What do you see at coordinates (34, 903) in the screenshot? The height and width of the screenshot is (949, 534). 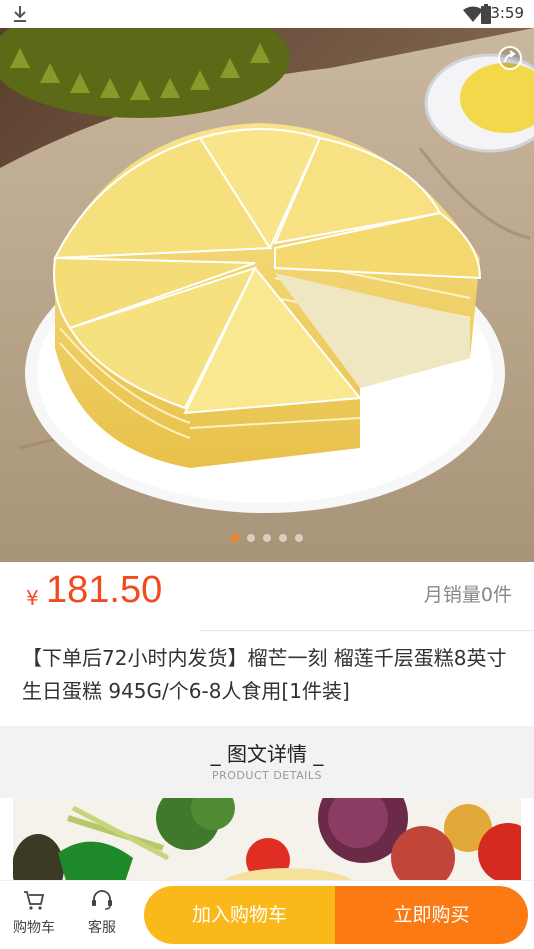 I see `cart-icon` at bounding box center [34, 903].